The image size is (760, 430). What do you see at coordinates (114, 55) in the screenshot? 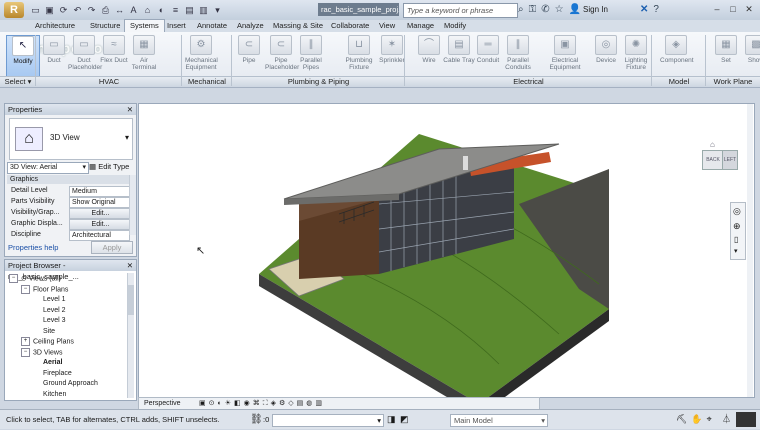
I see `flex-duct-button: ≈ Flex Duct` at bounding box center [114, 55].